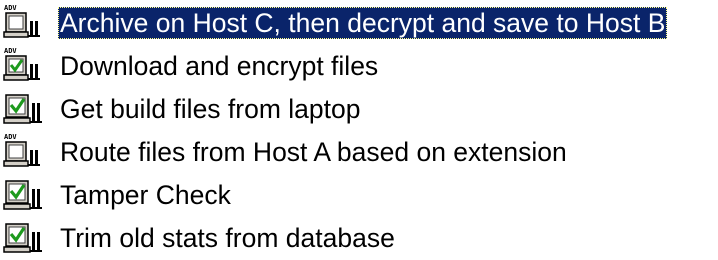  What do you see at coordinates (210, 109) in the screenshot?
I see `job-item-label: Get build files from laptop` at bounding box center [210, 109].